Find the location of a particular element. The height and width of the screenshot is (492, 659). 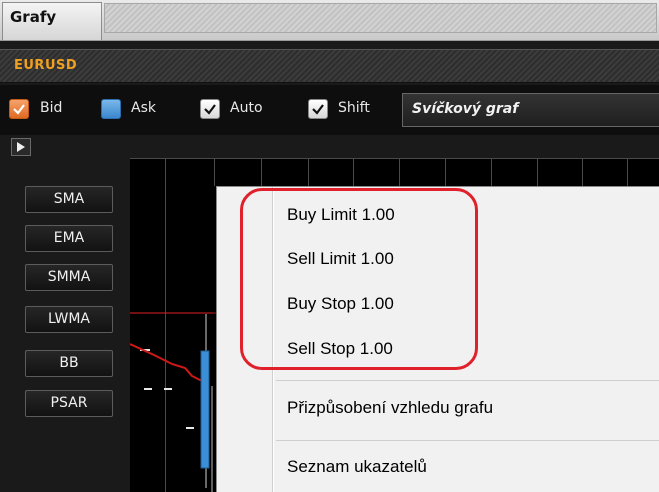

bid-checkbox is located at coordinates (19, 109).